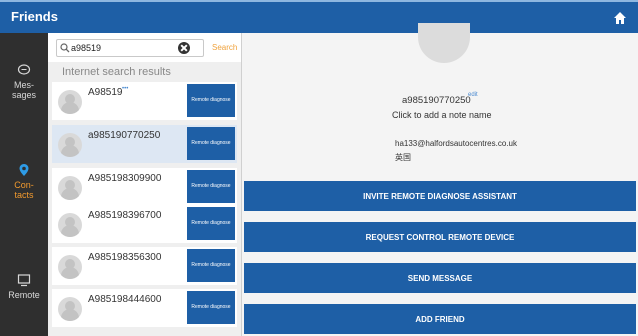  What do you see at coordinates (473, 95) in the screenshot?
I see `edit-icon: edit` at bounding box center [473, 95].